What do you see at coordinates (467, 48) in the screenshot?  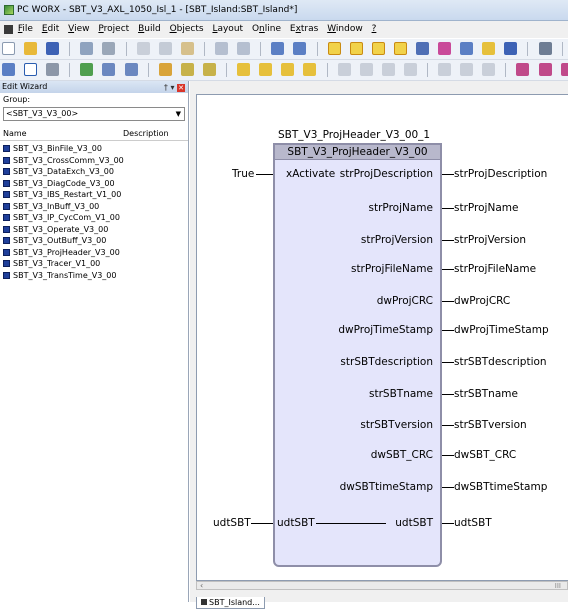 I see `grid-icon` at bounding box center [467, 48].